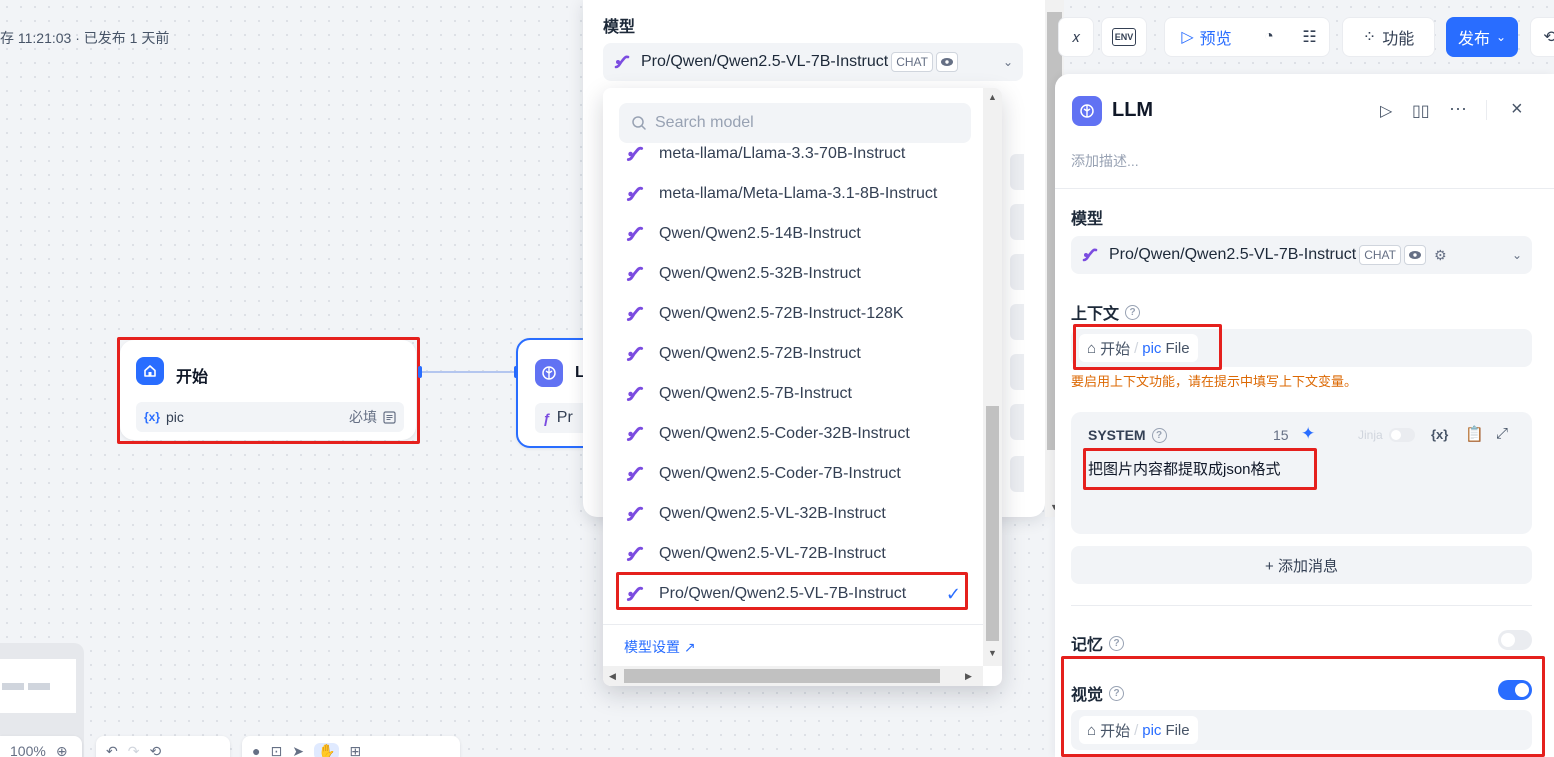 This screenshot has width=1554, height=757. I want to click on variable-inspect-button: 𝑥, so click(1076, 37).